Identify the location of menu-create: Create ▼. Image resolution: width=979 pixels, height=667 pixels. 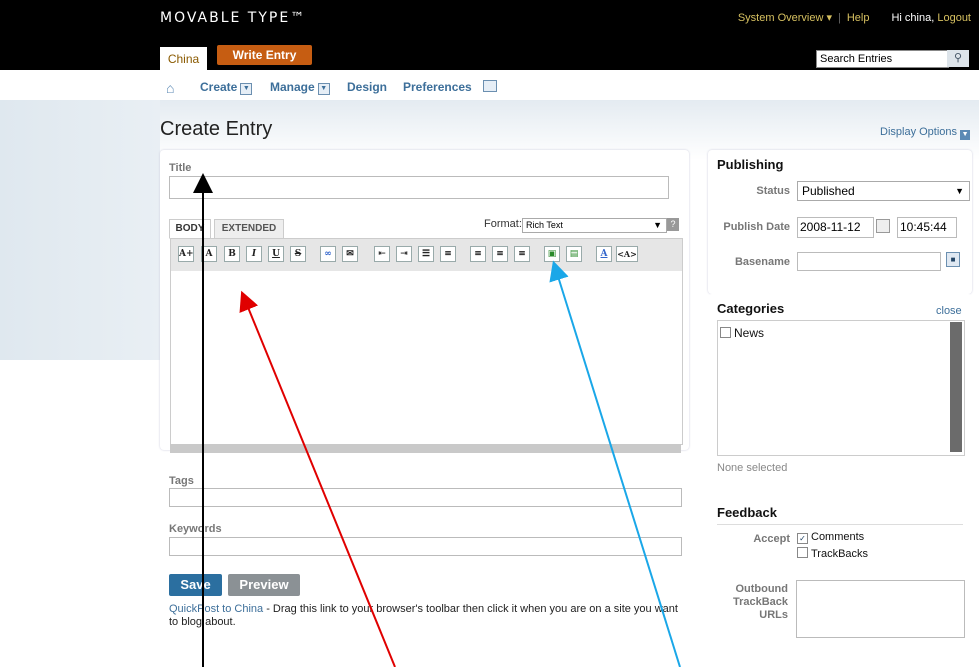
(226, 87).